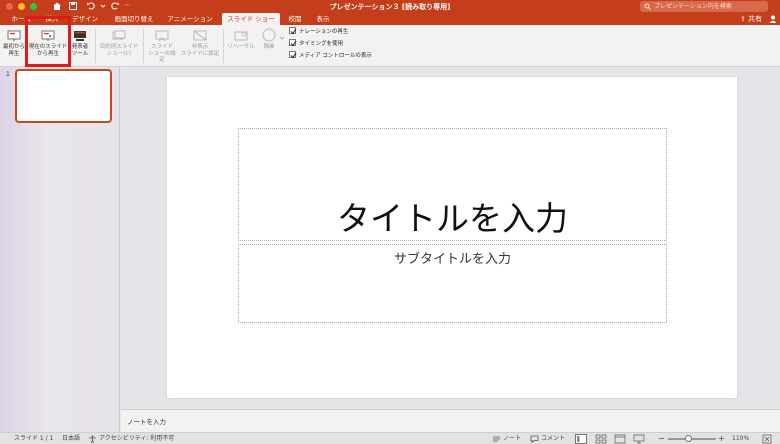 This screenshot has height=444, width=780. I want to click on slideshow-start-icon, so click(14, 35).